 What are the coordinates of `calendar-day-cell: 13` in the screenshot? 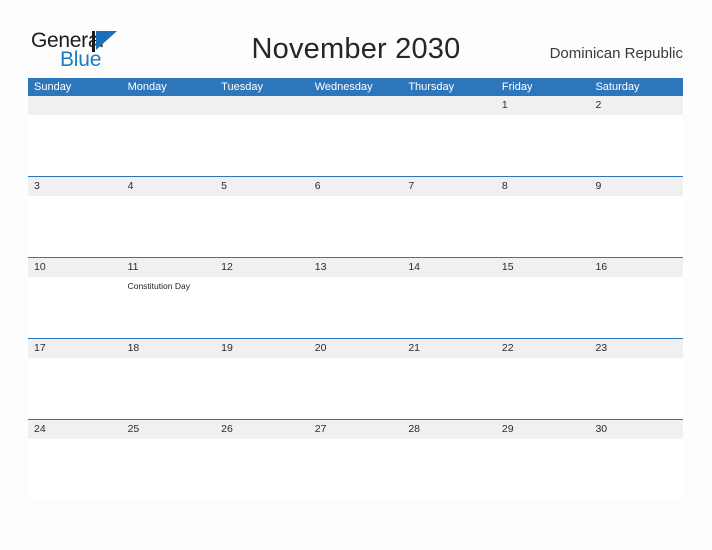 It's located at (356, 298).